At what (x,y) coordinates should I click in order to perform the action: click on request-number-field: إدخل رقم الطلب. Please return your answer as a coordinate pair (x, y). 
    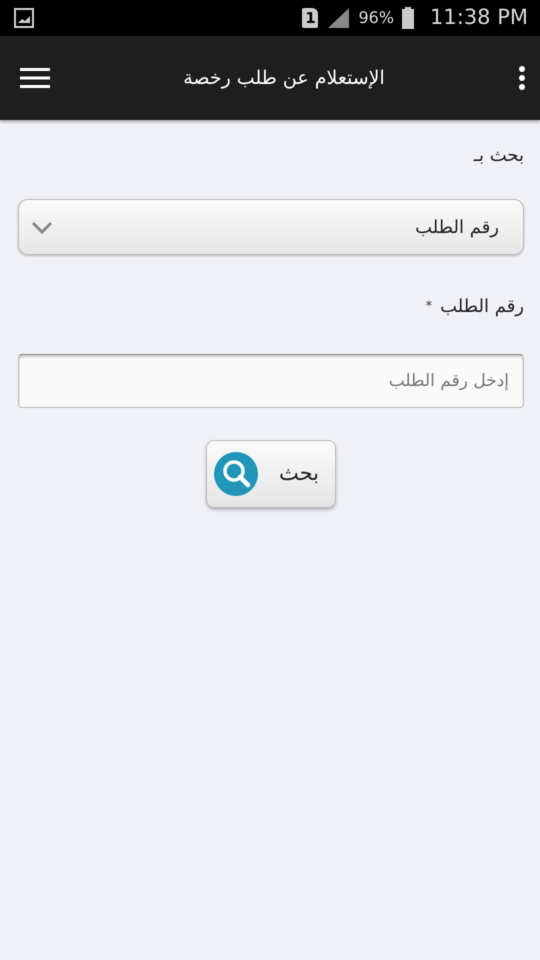
    Looking at the image, I should click on (271, 381).